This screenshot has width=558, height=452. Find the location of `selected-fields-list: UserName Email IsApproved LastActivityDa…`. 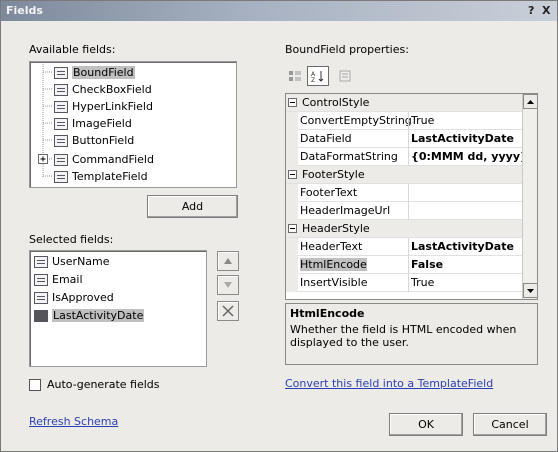

selected-fields-list: UserName Email IsApproved LastActivityDa… is located at coordinates (118, 308).